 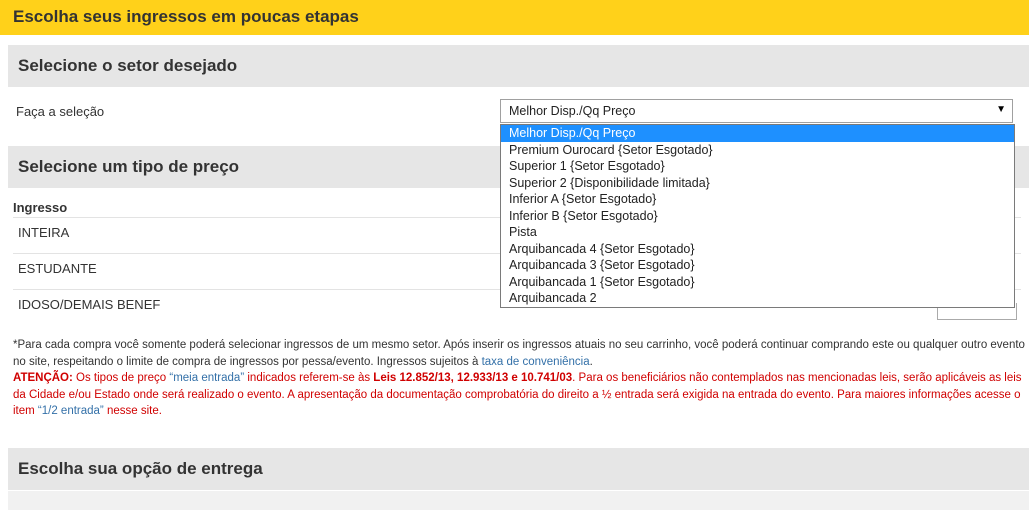 I want to click on delivery-heading: Escolha sua opção de entrega, so click(x=140, y=468).